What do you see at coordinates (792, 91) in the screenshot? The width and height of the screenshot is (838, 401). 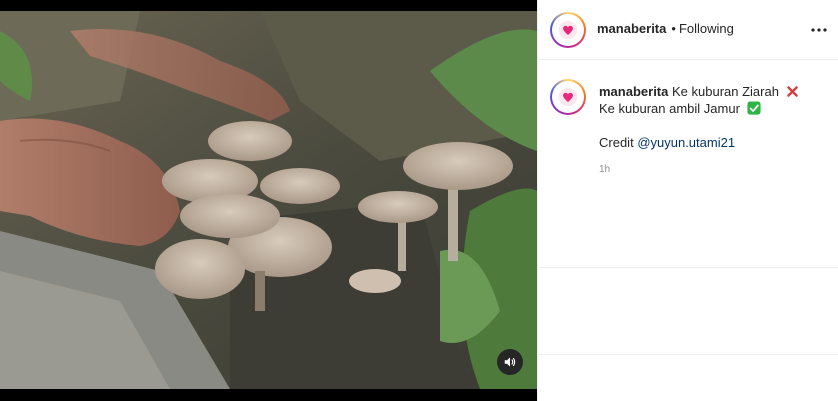 I see `cross-mark-icon` at bounding box center [792, 91].